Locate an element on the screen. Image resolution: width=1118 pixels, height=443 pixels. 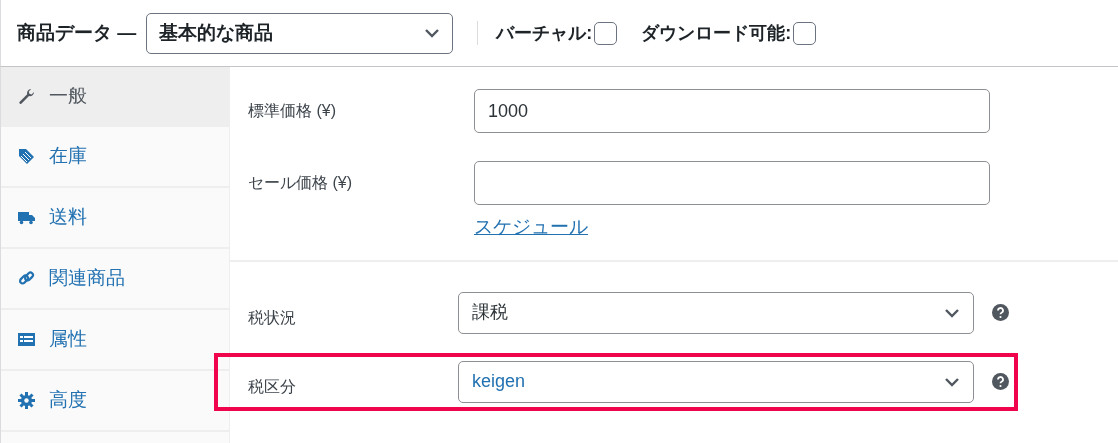
sidebar-tab: 高度 is located at coordinates (115, 401).